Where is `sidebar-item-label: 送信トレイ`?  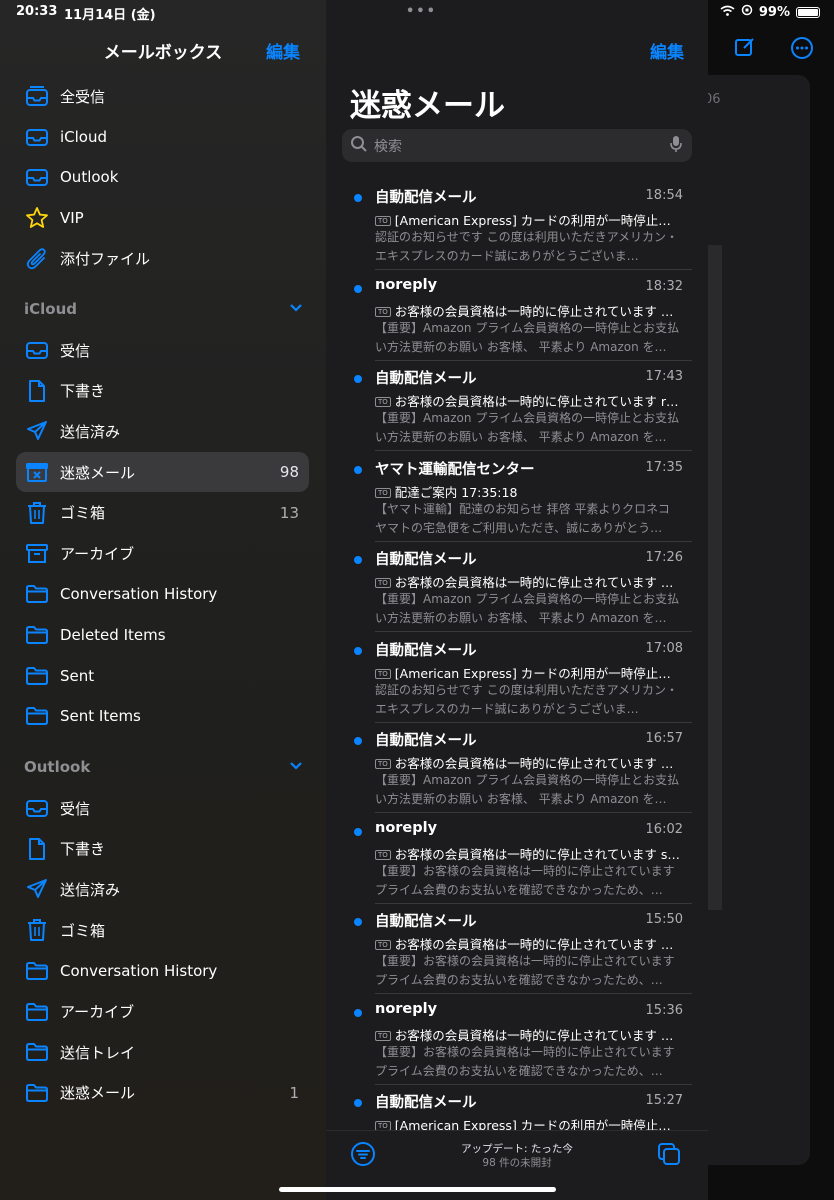
sidebar-item-label: 送信トレイ is located at coordinates (98, 1052).